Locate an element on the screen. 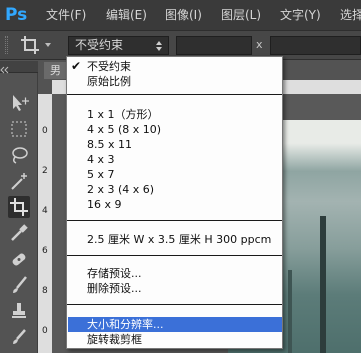 The image size is (361, 353). dropdown-item-unconstrained: 不受约束 is located at coordinates (109, 66).